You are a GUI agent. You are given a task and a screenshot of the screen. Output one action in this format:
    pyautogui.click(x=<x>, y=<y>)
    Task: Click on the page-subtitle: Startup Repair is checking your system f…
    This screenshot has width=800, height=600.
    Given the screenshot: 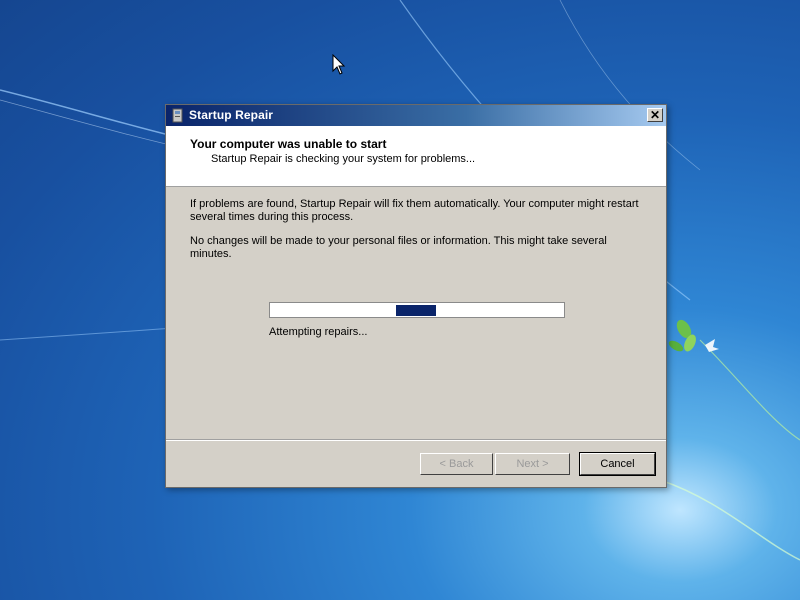 What is the action you would take?
    pyautogui.click(x=343, y=159)
    